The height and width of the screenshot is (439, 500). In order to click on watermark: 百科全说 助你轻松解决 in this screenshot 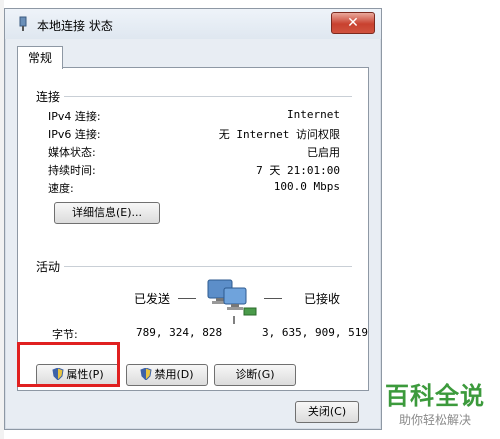, I will do `click(435, 402)`.